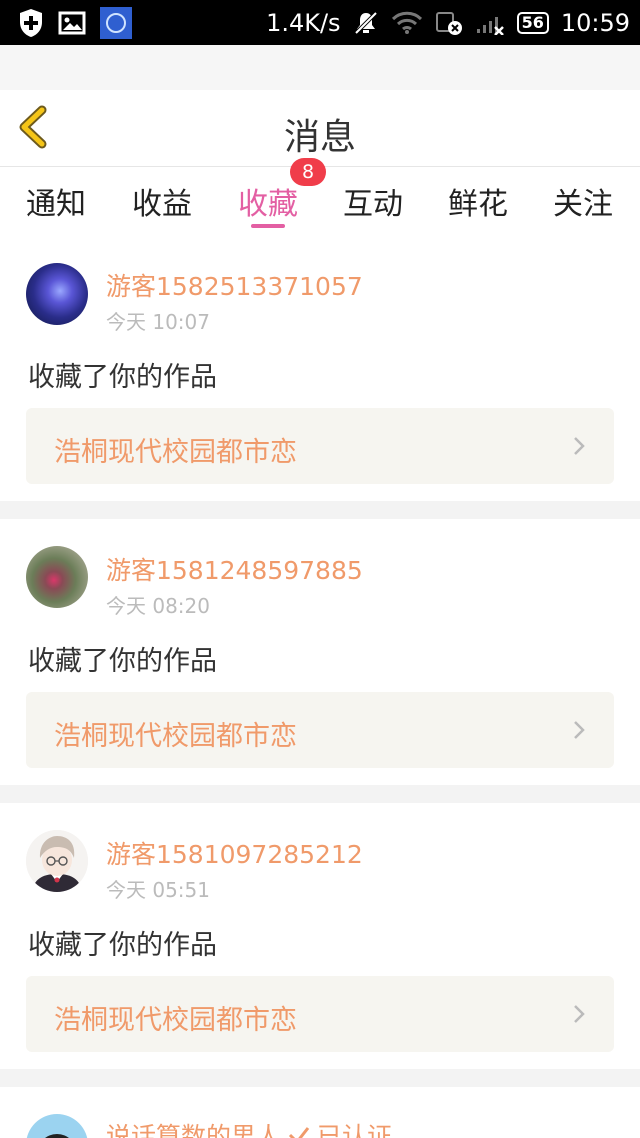 This screenshot has height=1138, width=640. Describe the element at coordinates (319, 137) in the screenshot. I see `page-title: 消息` at that location.